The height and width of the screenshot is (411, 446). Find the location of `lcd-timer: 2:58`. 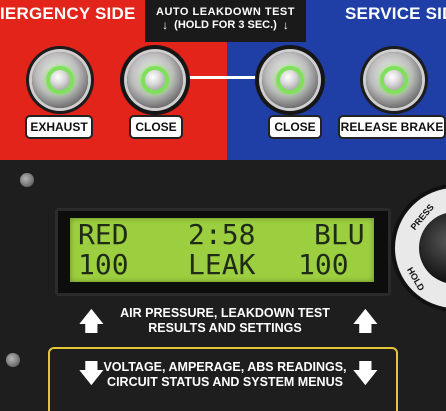

lcd-timer: 2:58 is located at coordinates (222, 234).